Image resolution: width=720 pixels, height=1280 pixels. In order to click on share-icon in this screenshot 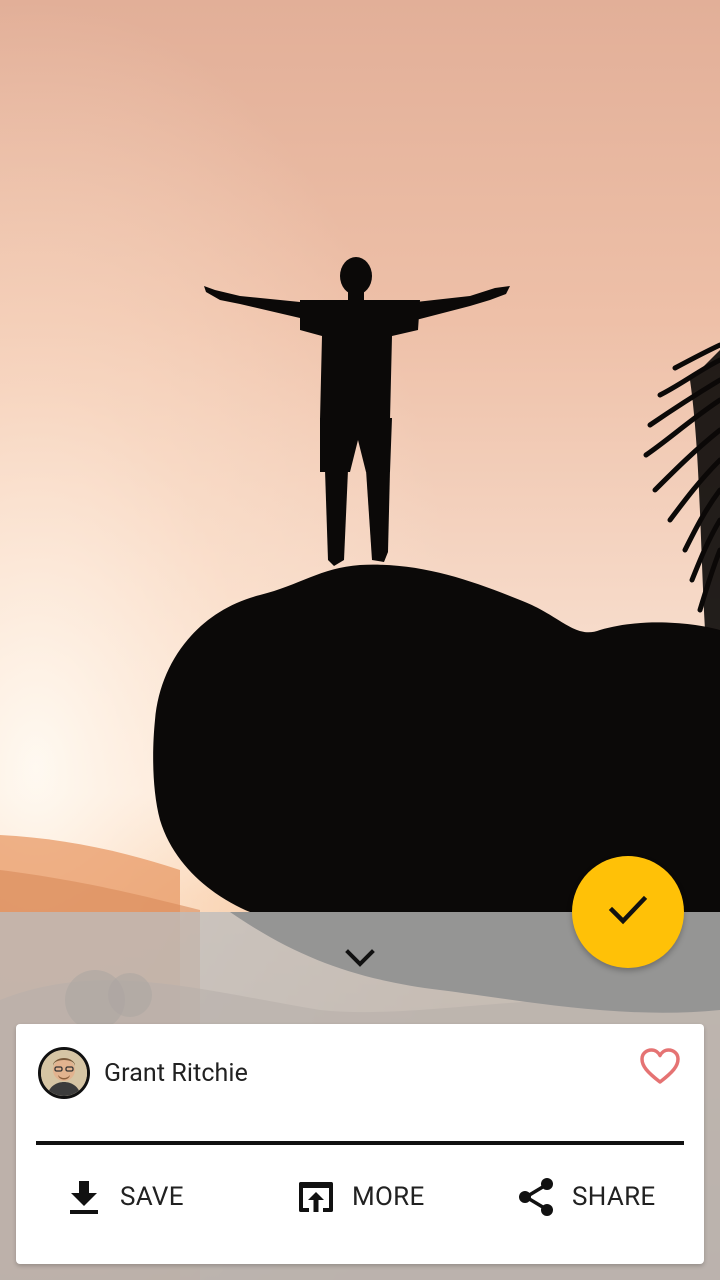, I will do `click(536, 1197)`.